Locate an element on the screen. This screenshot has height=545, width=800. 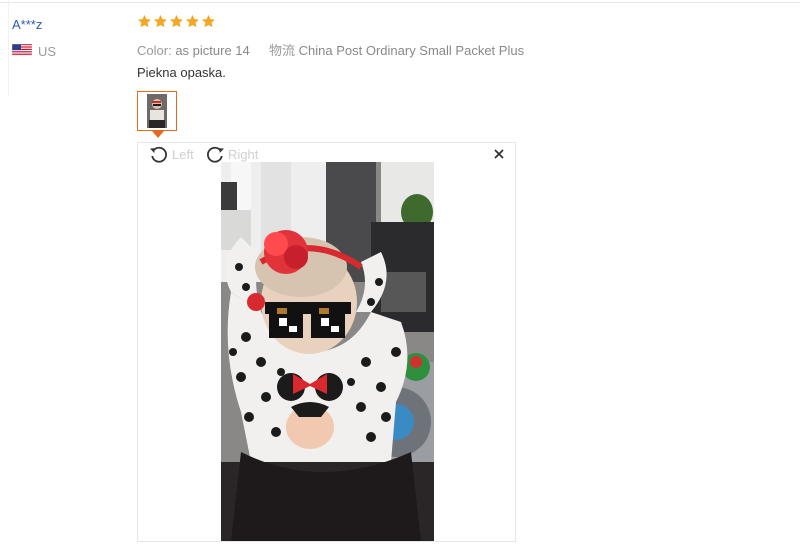
star-rating is located at coordinates (176, 21).